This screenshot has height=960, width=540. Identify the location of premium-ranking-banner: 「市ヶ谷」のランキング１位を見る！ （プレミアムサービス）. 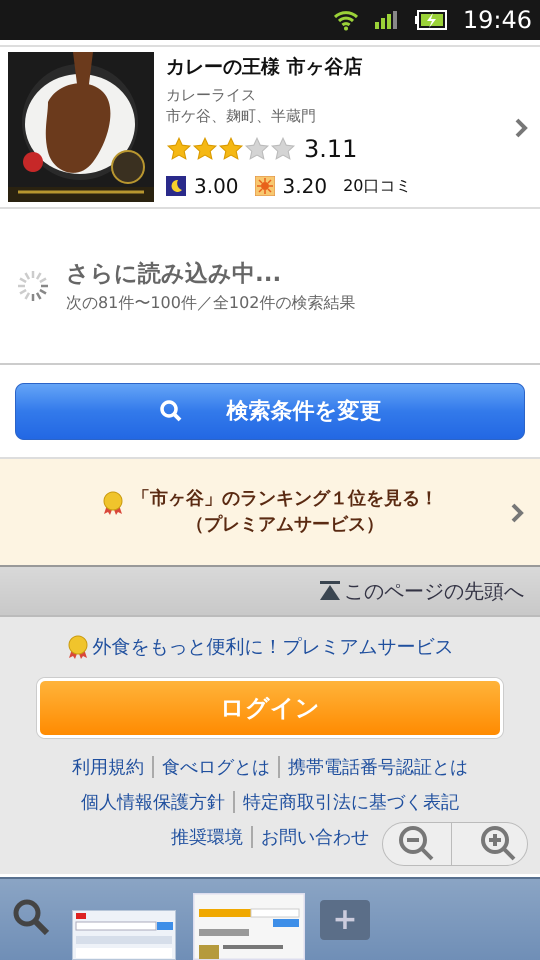
(270, 513).